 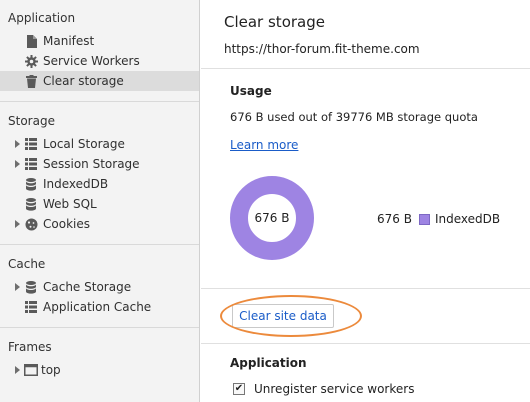 I want to click on section-title-storage: Storage, so click(x=31, y=121).